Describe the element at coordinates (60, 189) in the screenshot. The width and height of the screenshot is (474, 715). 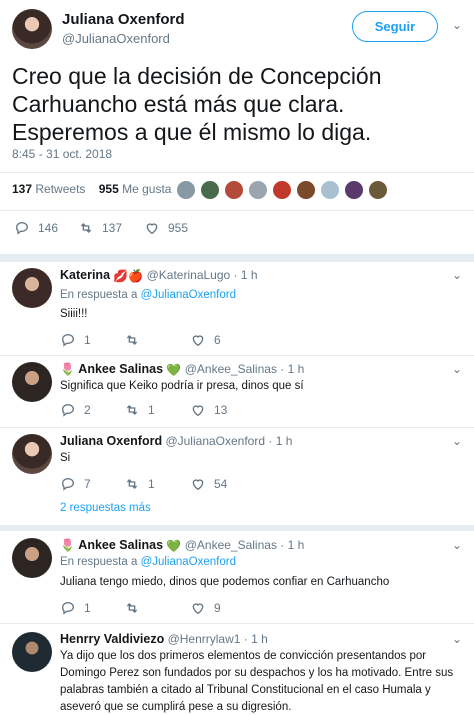
I see `retweets-label: Retweets` at that location.